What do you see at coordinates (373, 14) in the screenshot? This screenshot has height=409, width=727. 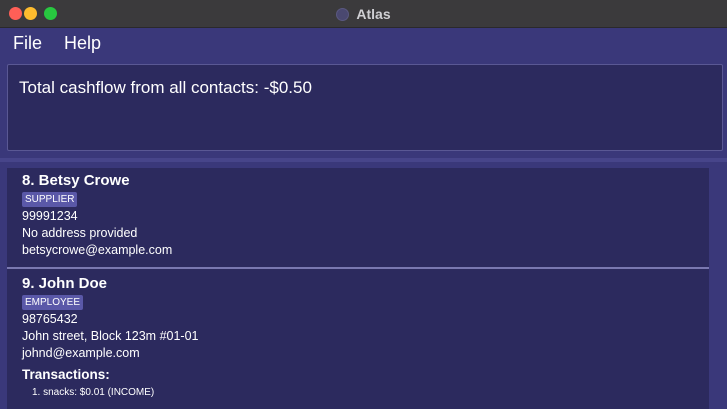 I see `window-title: Atlas` at bounding box center [373, 14].